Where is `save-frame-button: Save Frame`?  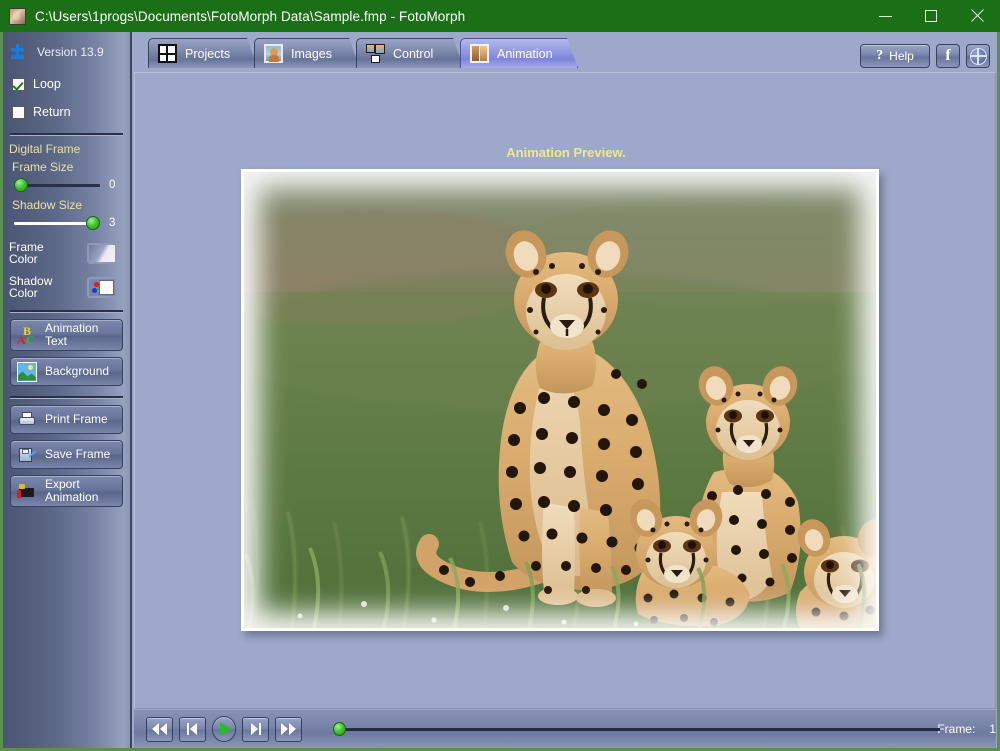 save-frame-button: Save Frame is located at coordinates (66, 454).